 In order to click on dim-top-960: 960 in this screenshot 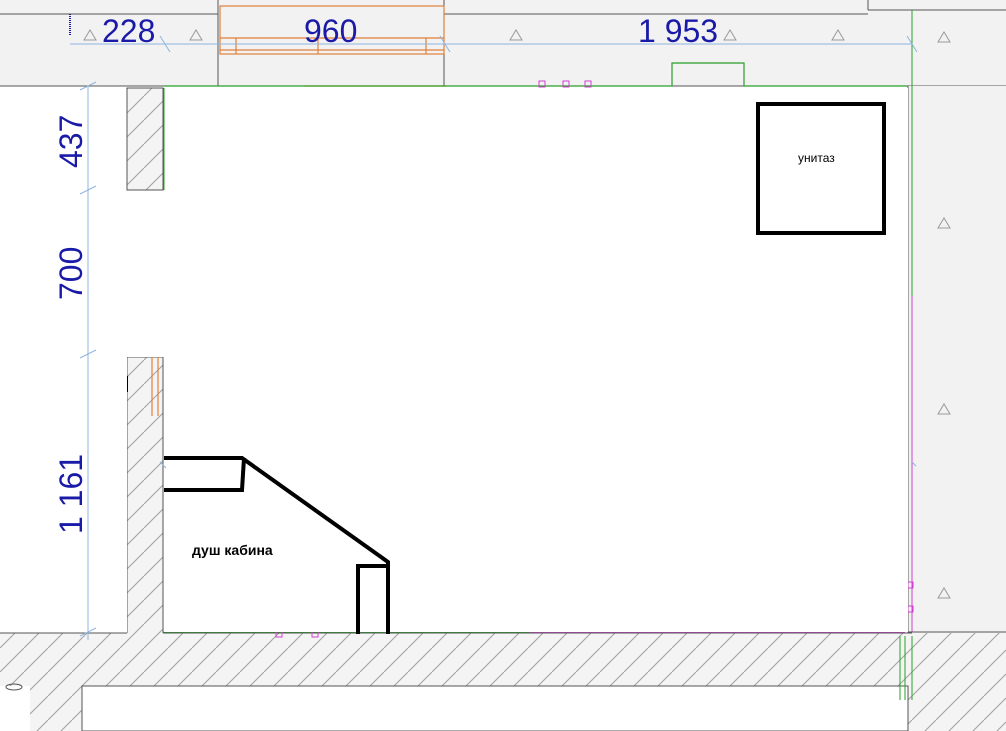, I will do `click(330, 31)`.